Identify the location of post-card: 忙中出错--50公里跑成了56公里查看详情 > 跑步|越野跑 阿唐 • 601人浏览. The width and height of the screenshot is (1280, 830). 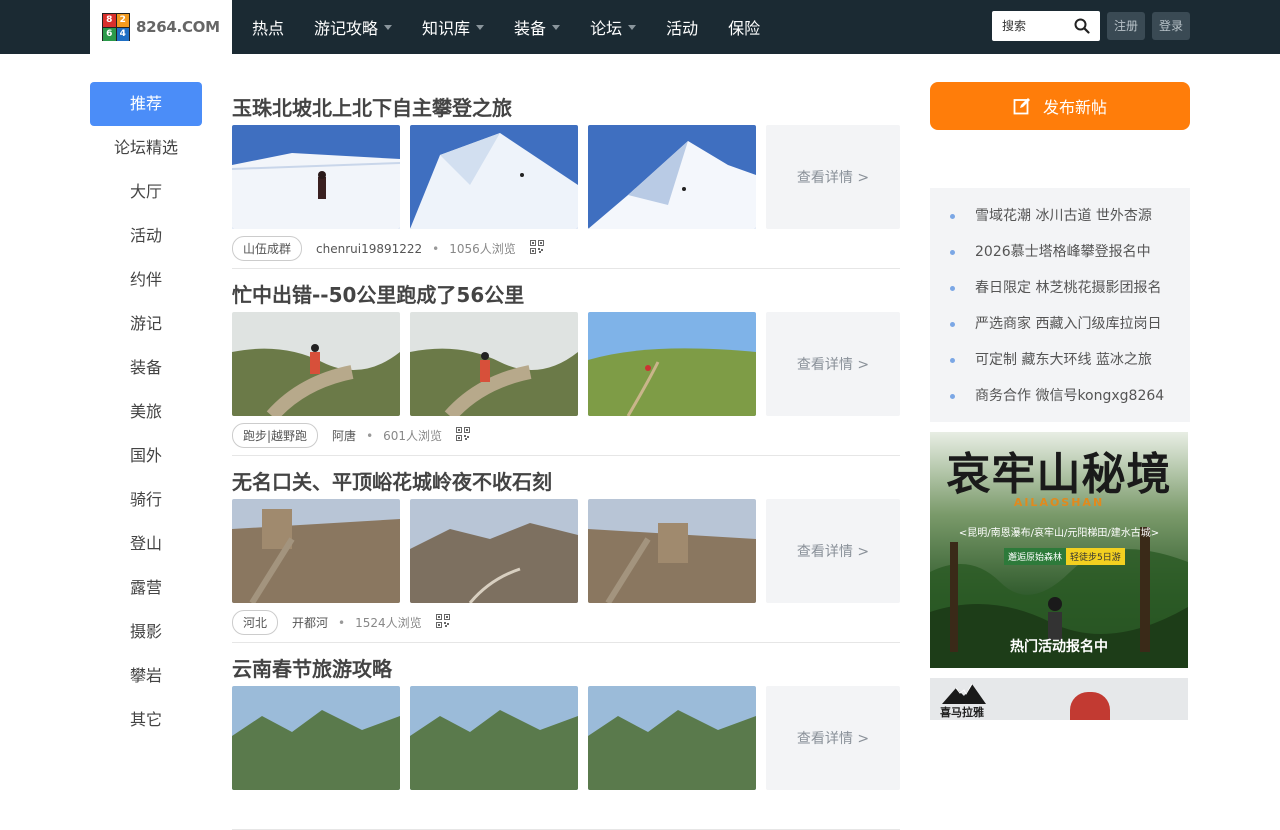
(566, 362).